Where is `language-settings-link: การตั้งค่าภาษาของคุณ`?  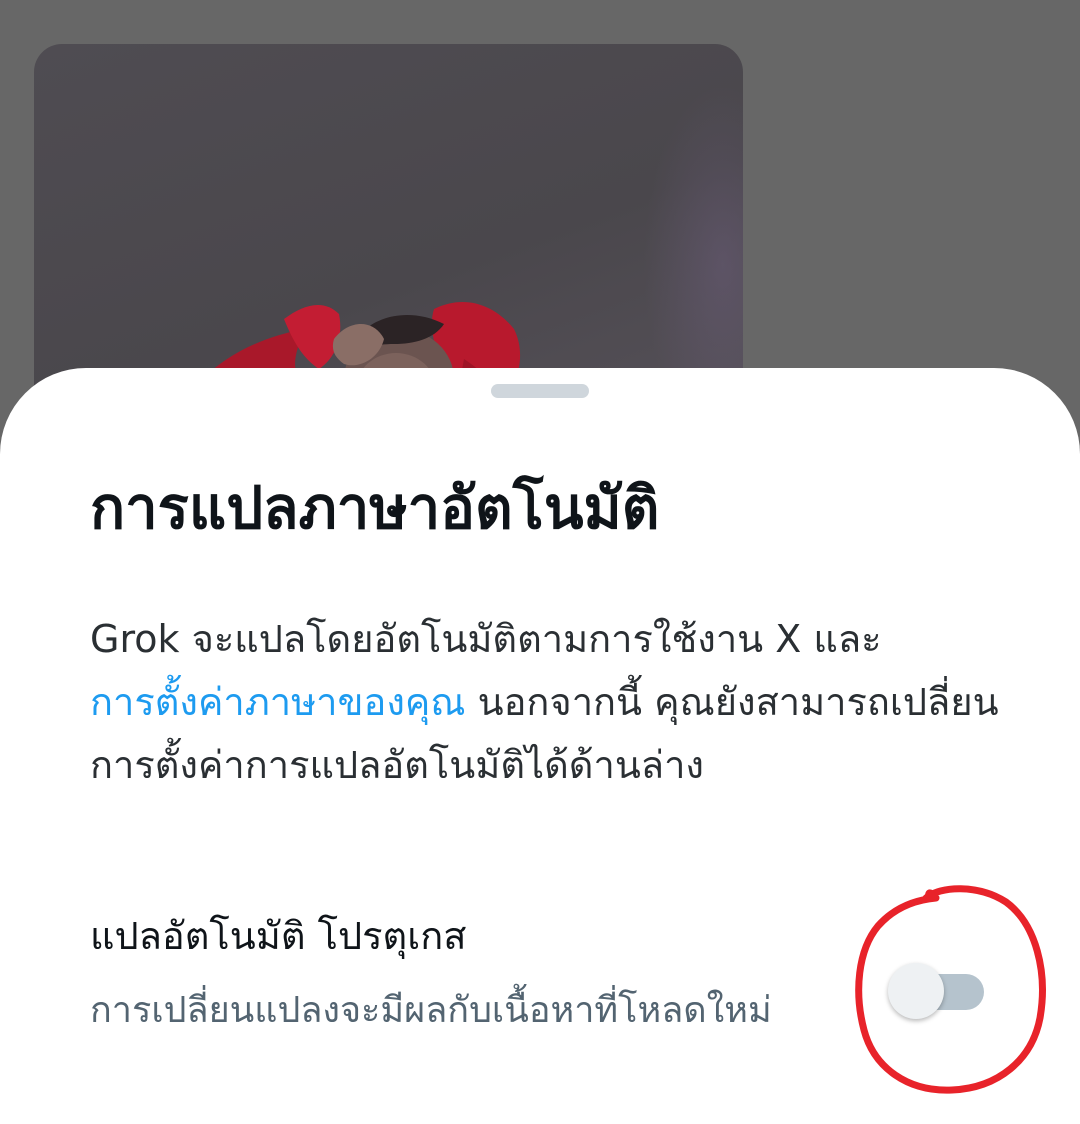
language-settings-link: การตั้งค่าภาษาของคุณ is located at coordinates (278, 702).